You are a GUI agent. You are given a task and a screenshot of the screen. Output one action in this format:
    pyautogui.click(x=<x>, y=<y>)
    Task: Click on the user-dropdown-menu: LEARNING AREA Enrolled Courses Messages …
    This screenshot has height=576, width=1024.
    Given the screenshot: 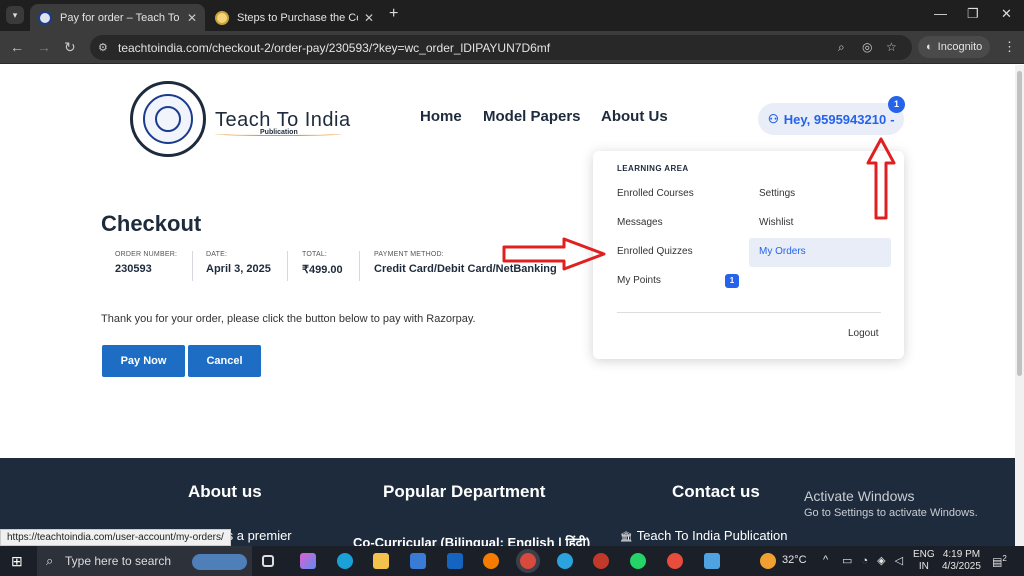 What is the action you would take?
    pyautogui.click(x=748, y=255)
    